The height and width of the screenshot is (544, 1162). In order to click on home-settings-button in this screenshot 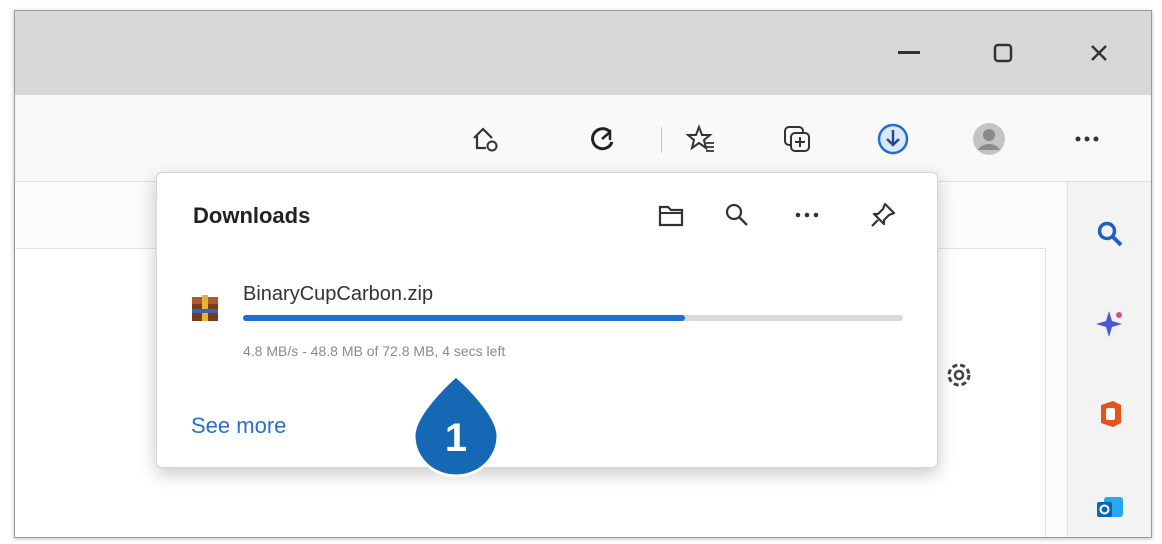, I will do `click(485, 139)`.